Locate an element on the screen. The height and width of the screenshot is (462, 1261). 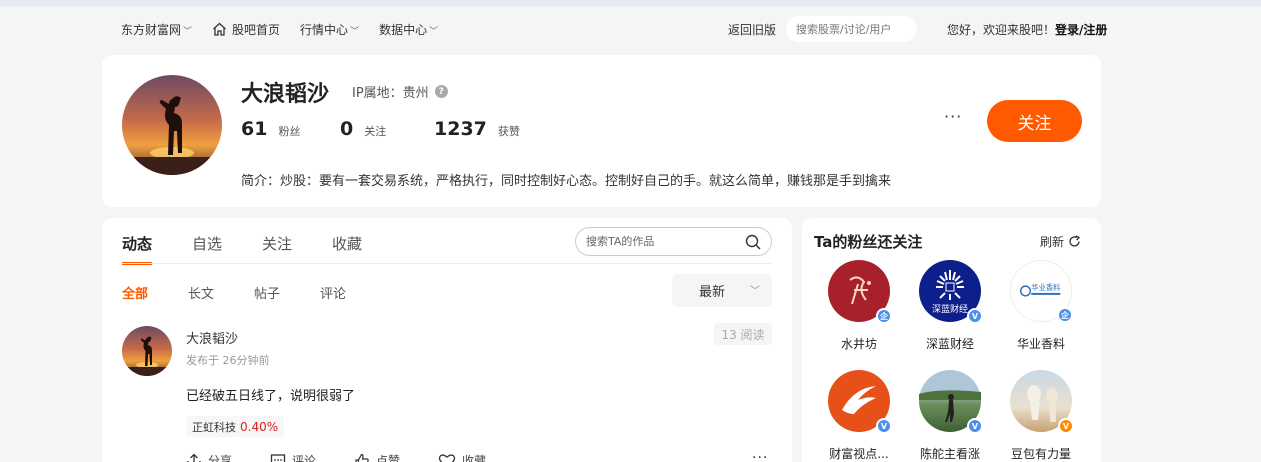
tab-watchlist: 自选 is located at coordinates (207, 249).